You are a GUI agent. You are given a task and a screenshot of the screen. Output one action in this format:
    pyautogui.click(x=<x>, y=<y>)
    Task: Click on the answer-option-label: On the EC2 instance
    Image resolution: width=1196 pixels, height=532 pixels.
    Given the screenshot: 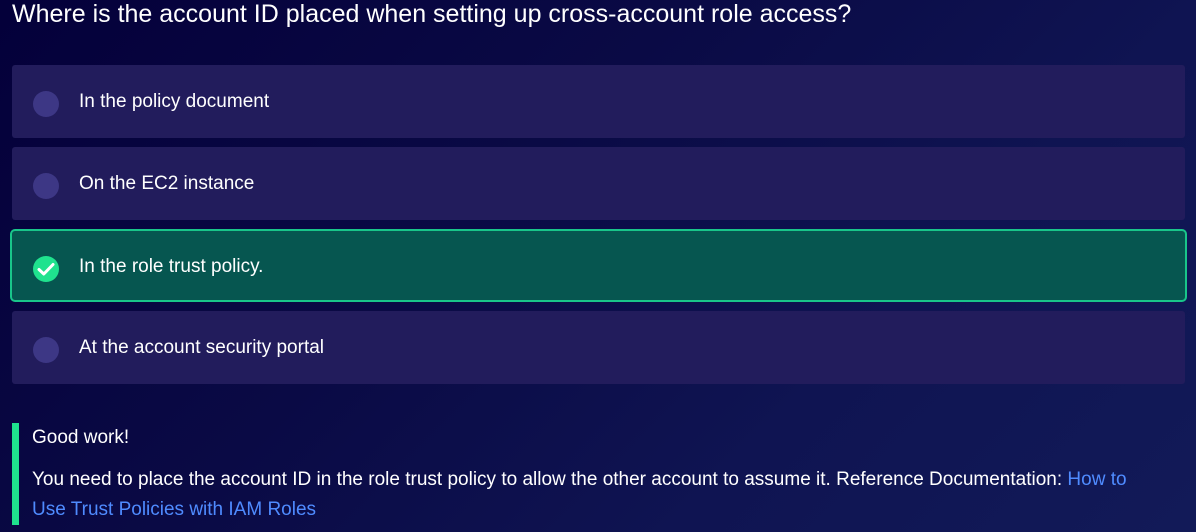 What is the action you would take?
    pyautogui.click(x=167, y=183)
    